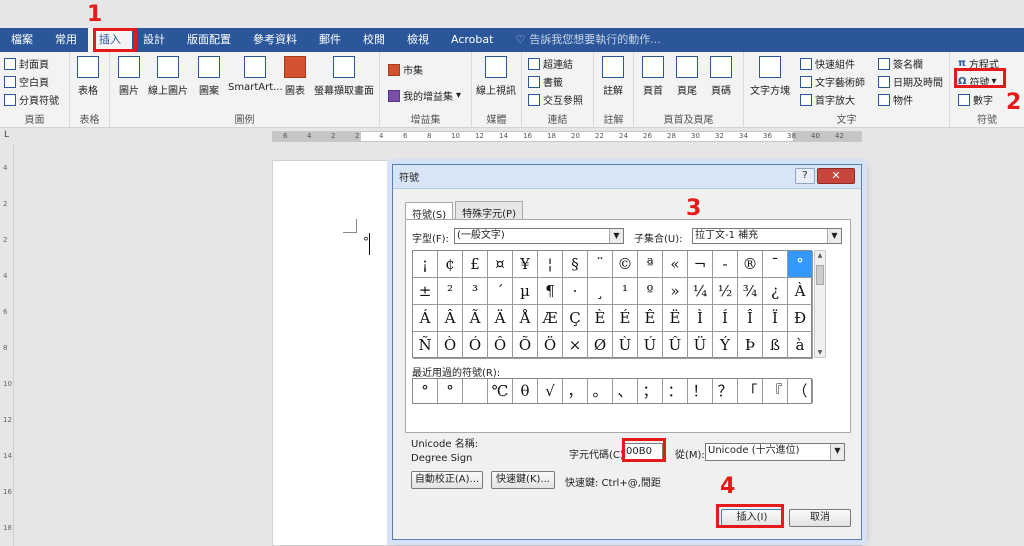 The height and width of the screenshot is (546, 1024). I want to click on symbol-cell: Þ, so click(750, 345).